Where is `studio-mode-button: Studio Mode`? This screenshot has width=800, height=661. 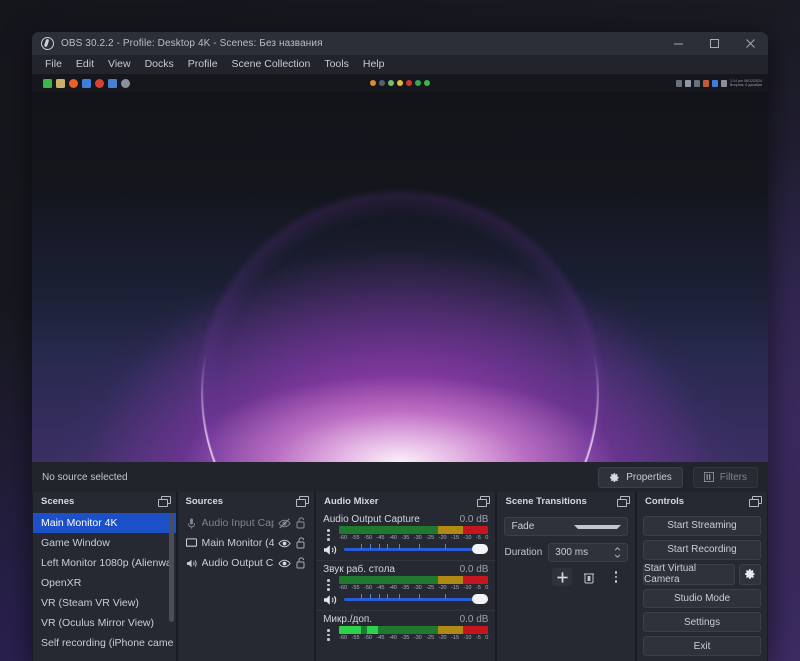
studio-mode-button: Studio Mode is located at coordinates (702, 598).